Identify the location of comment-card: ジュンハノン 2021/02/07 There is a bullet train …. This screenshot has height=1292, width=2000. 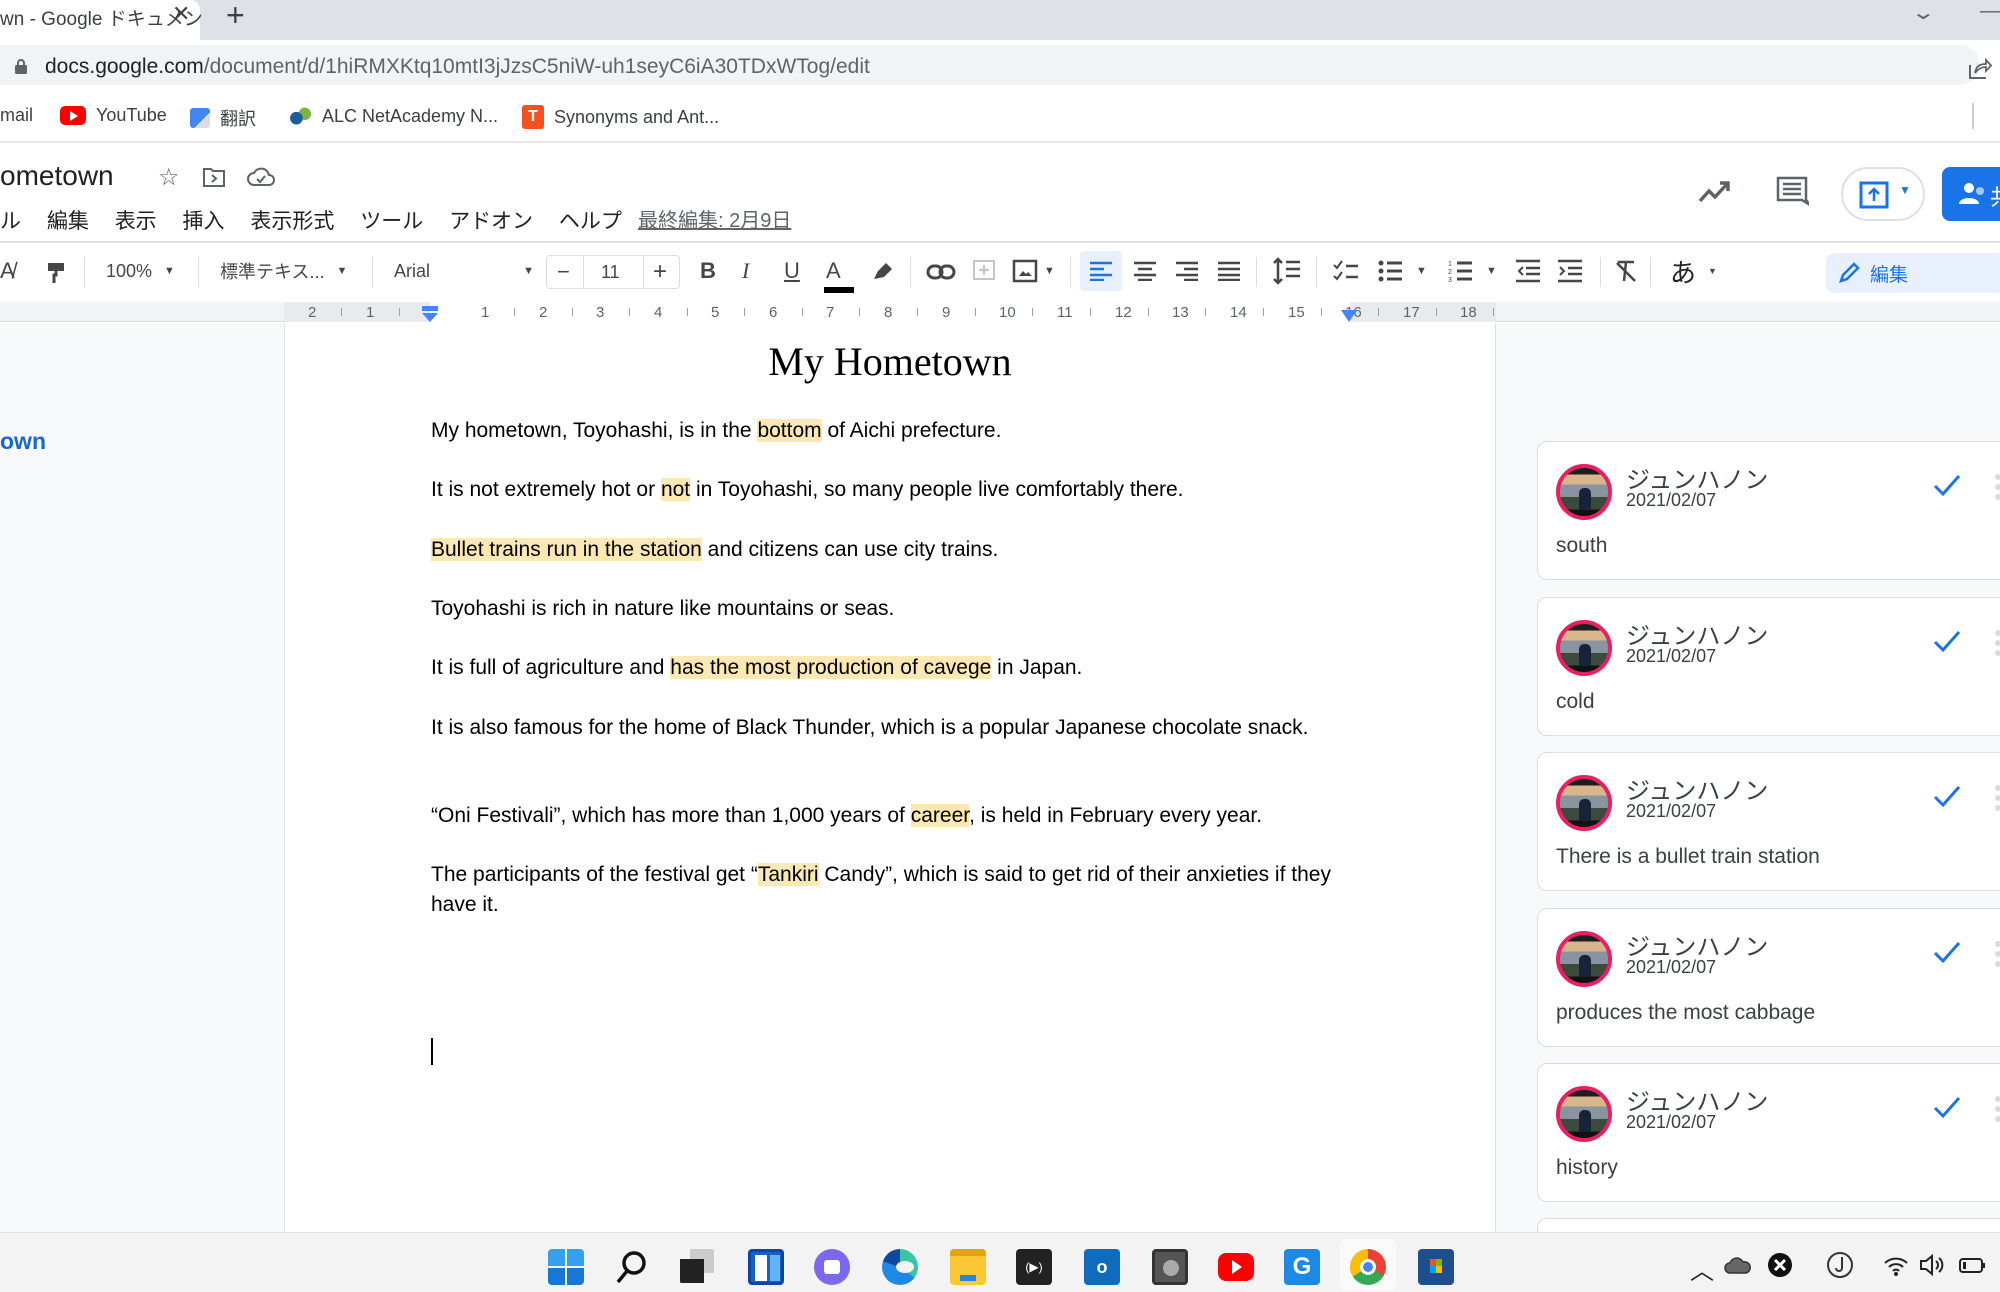
(1768, 821).